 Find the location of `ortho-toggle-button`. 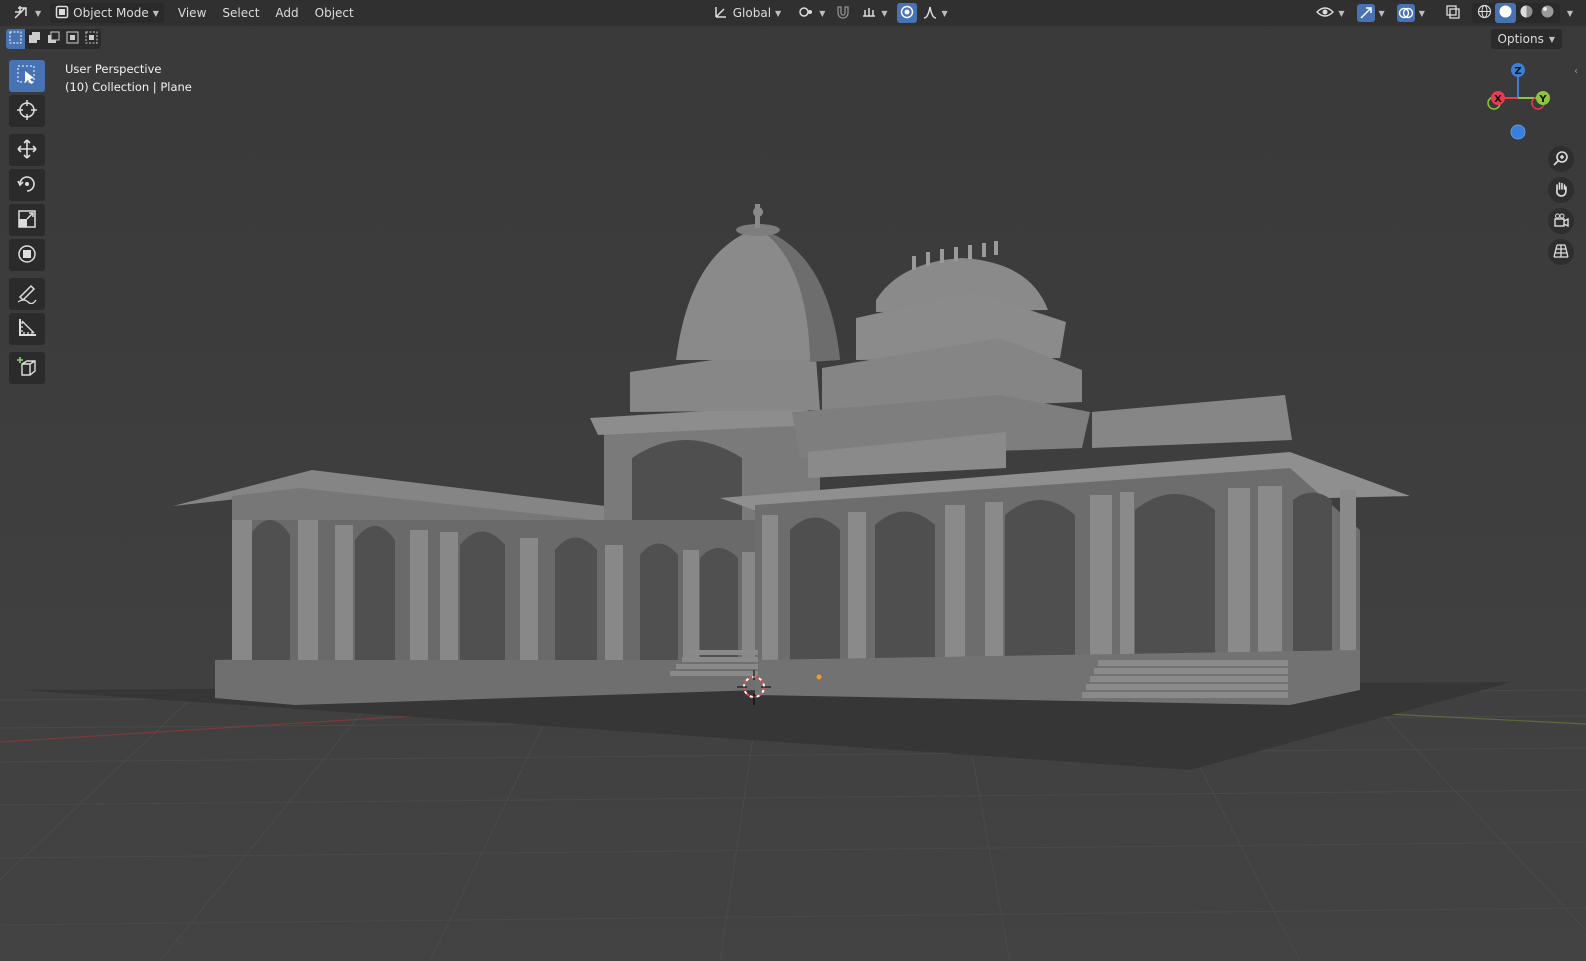

ortho-toggle-button is located at coordinates (1561, 252).